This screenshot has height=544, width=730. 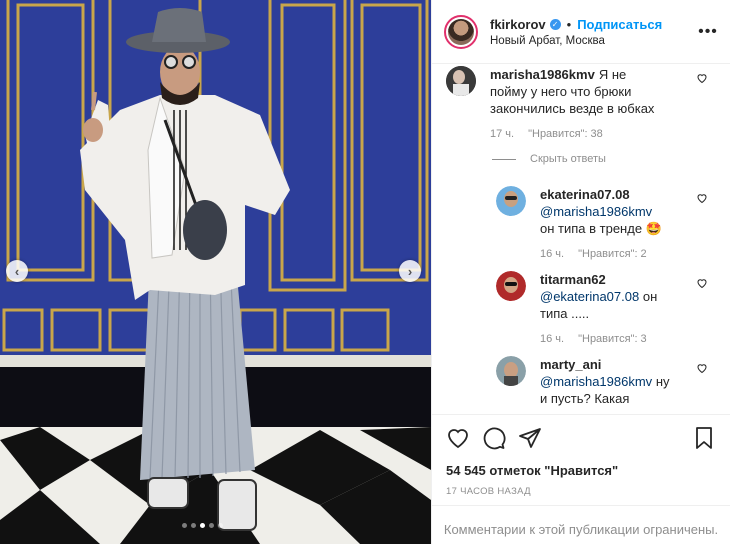 What do you see at coordinates (581, 470) in the screenshot?
I see `likes-count: 54 545 отметок "Нравится"` at bounding box center [581, 470].